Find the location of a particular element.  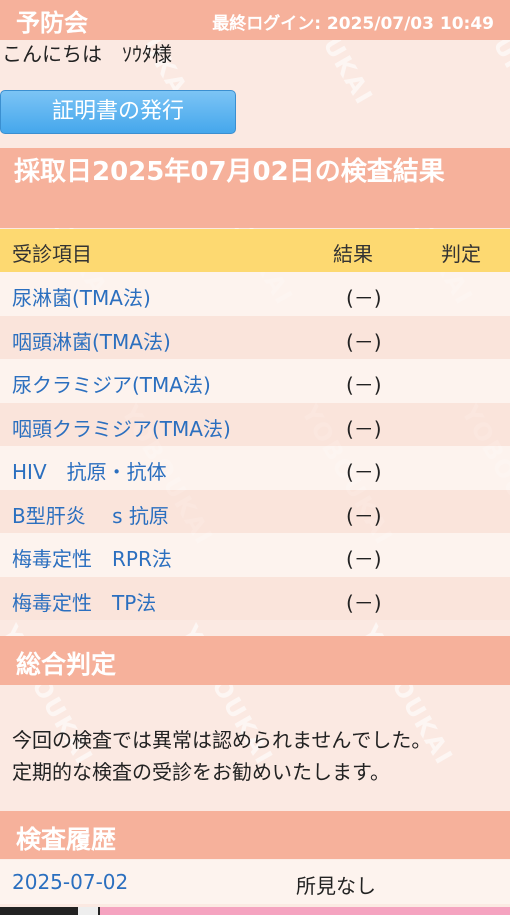

test-item-link: 尿淋菌(TMA法) is located at coordinates (81, 296).